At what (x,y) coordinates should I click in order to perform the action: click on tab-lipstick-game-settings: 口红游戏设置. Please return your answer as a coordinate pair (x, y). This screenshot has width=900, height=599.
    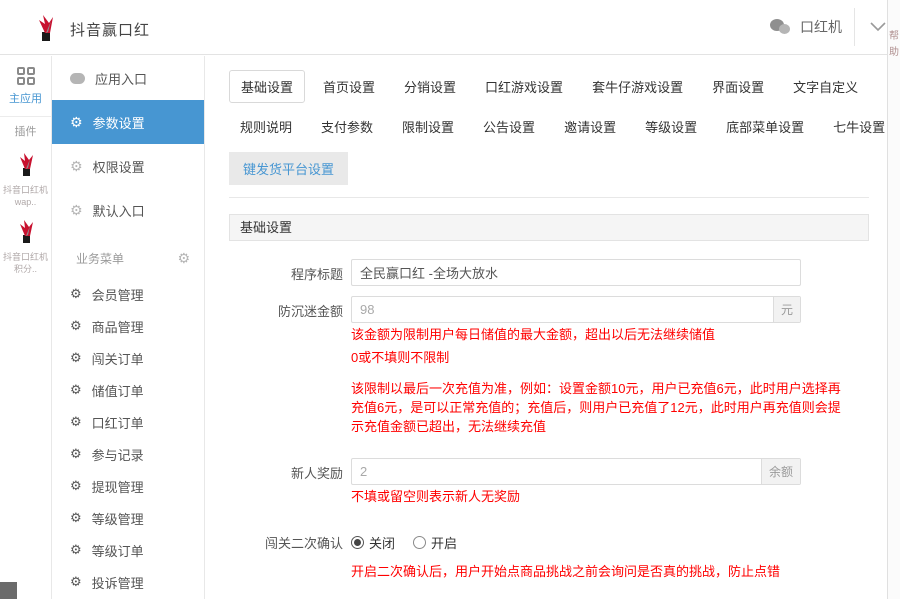
    Looking at the image, I should click on (524, 86).